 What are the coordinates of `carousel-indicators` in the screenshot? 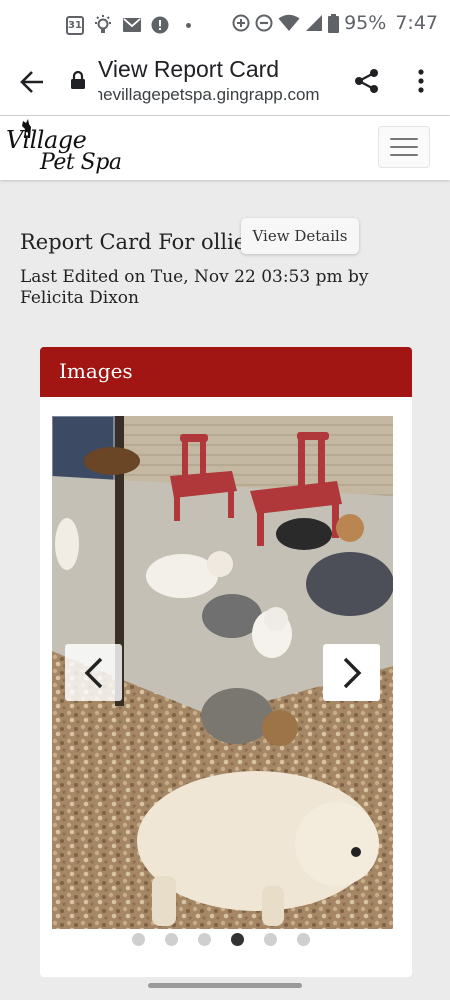 It's located at (221, 939).